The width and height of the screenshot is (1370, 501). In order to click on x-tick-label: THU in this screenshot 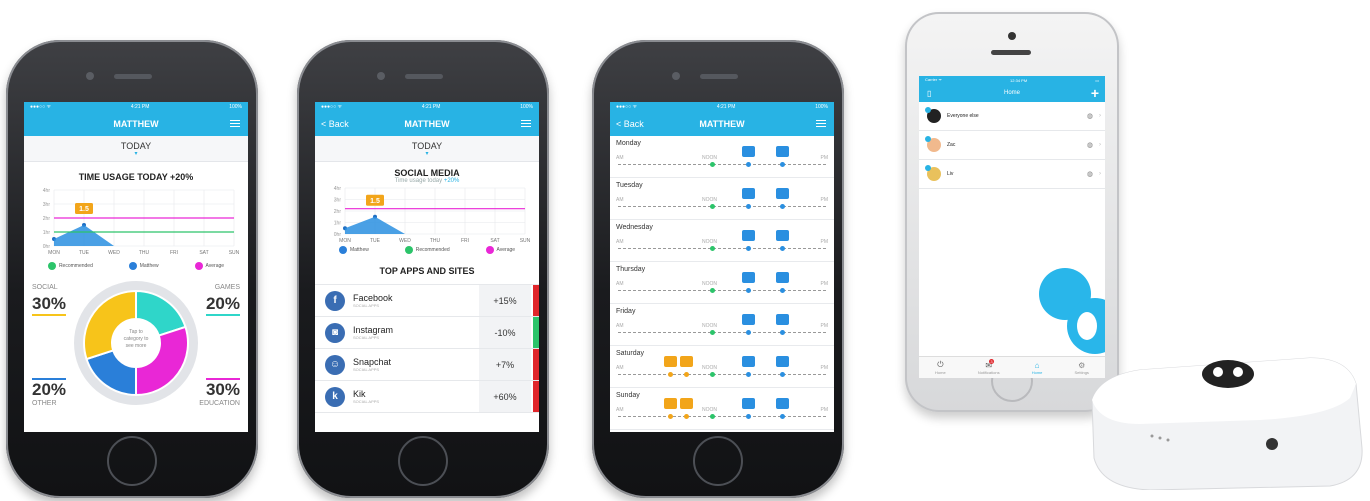, I will do `click(144, 253)`.